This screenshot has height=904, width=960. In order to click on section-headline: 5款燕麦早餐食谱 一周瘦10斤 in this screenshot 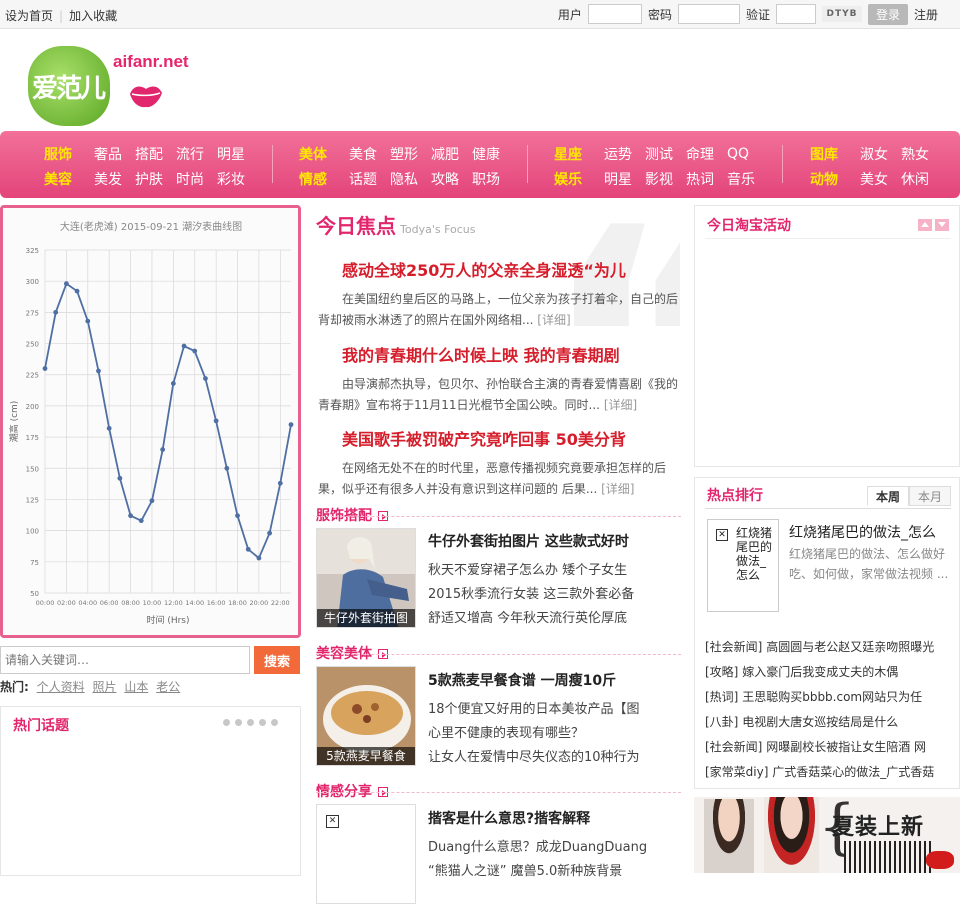, I will do `click(555, 684)`.